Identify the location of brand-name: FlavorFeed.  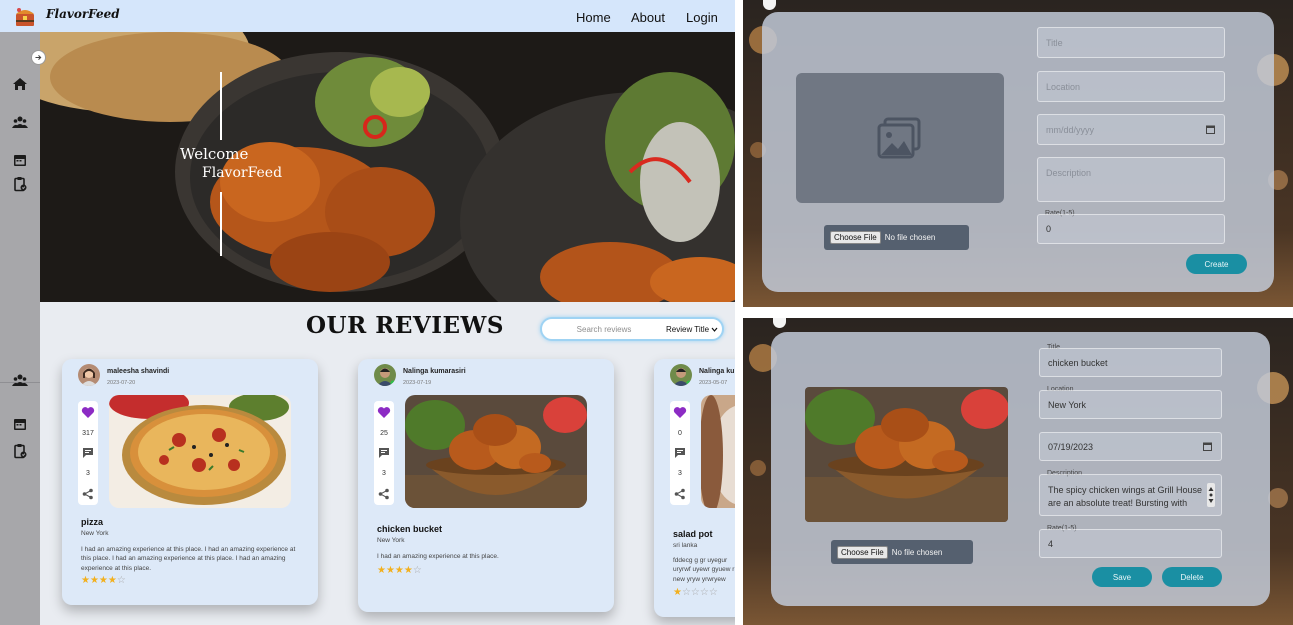
(83, 14).